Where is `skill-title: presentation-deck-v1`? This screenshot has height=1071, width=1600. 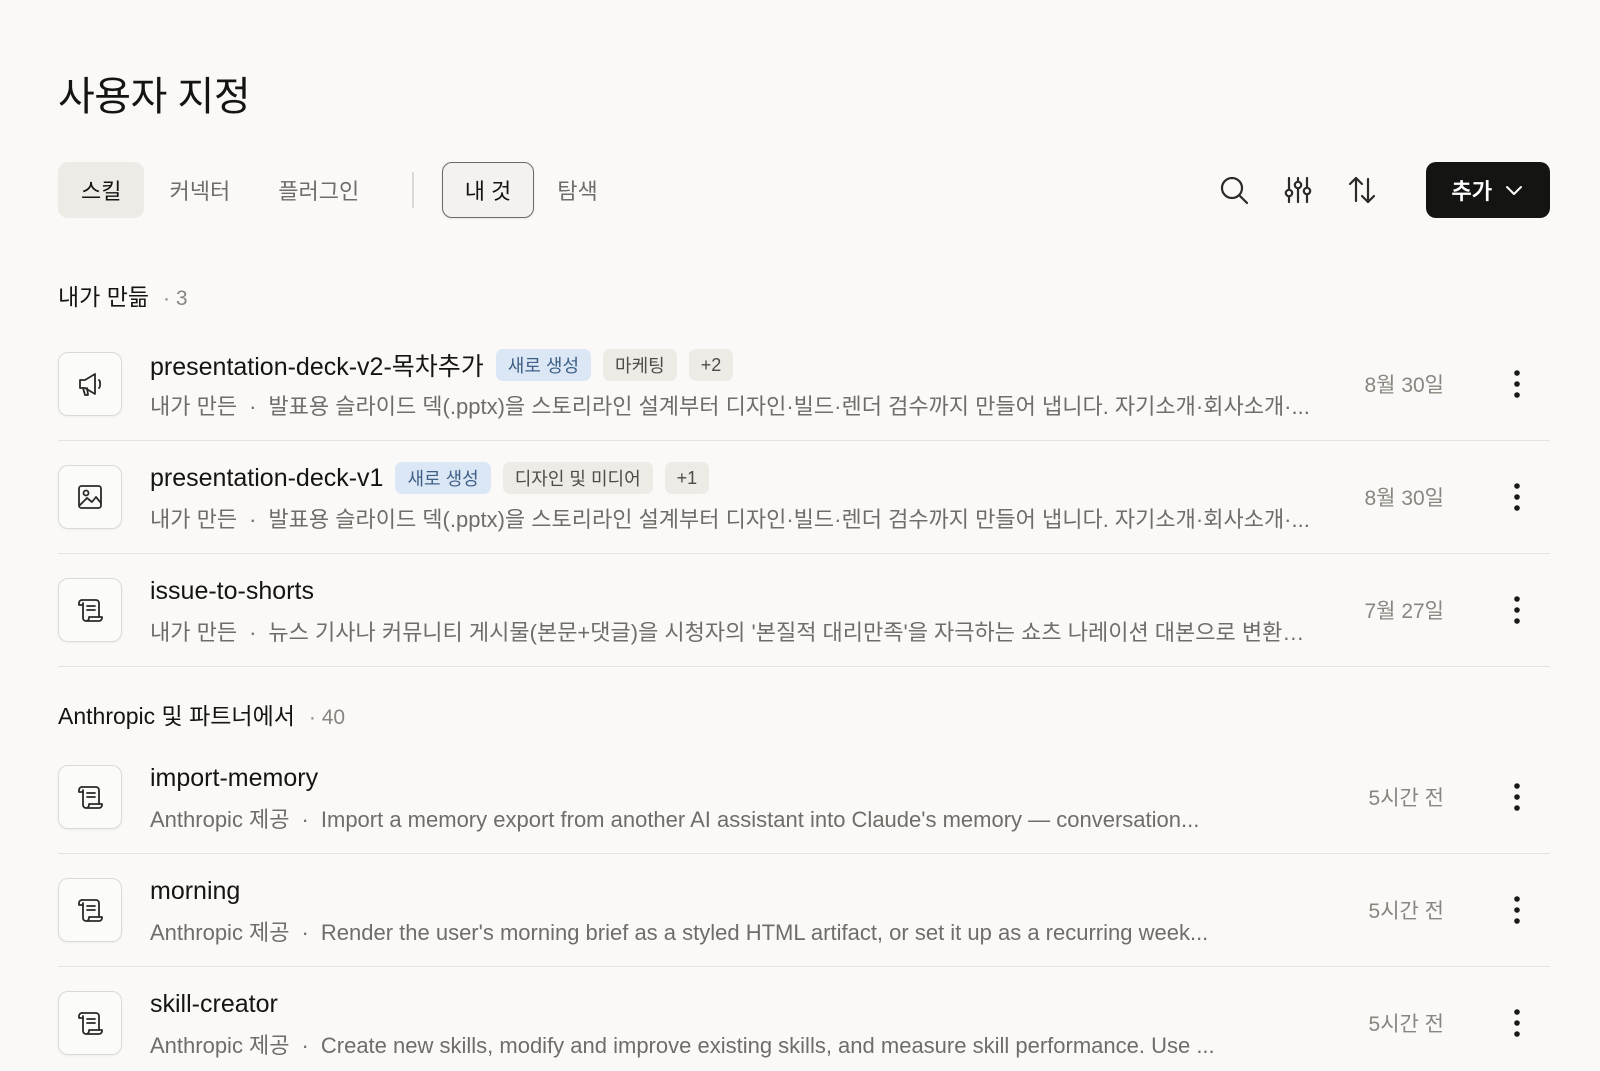
skill-title: presentation-deck-v1 is located at coordinates (267, 477).